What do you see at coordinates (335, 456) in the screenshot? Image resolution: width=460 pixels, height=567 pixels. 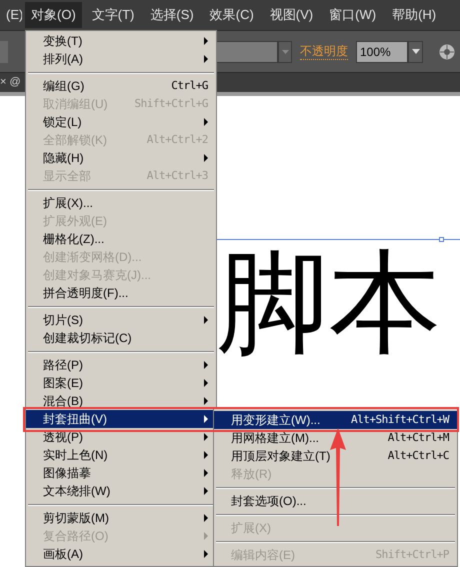 I see `menu-item: 用顶层对象建立(T) Alt+Ctrl+C` at bounding box center [335, 456].